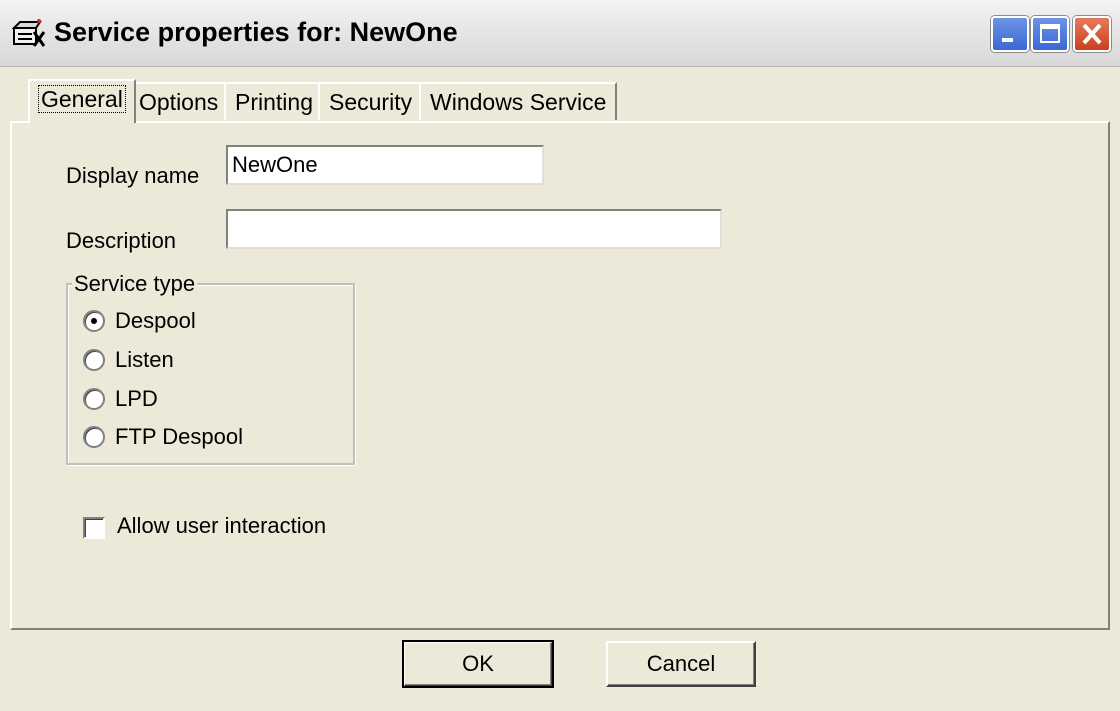  I want to click on close-icon, so click(1092, 34).